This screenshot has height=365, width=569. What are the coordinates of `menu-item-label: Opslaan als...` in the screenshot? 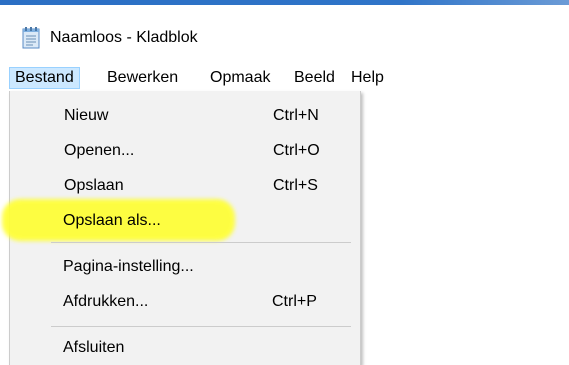 It's located at (112, 220).